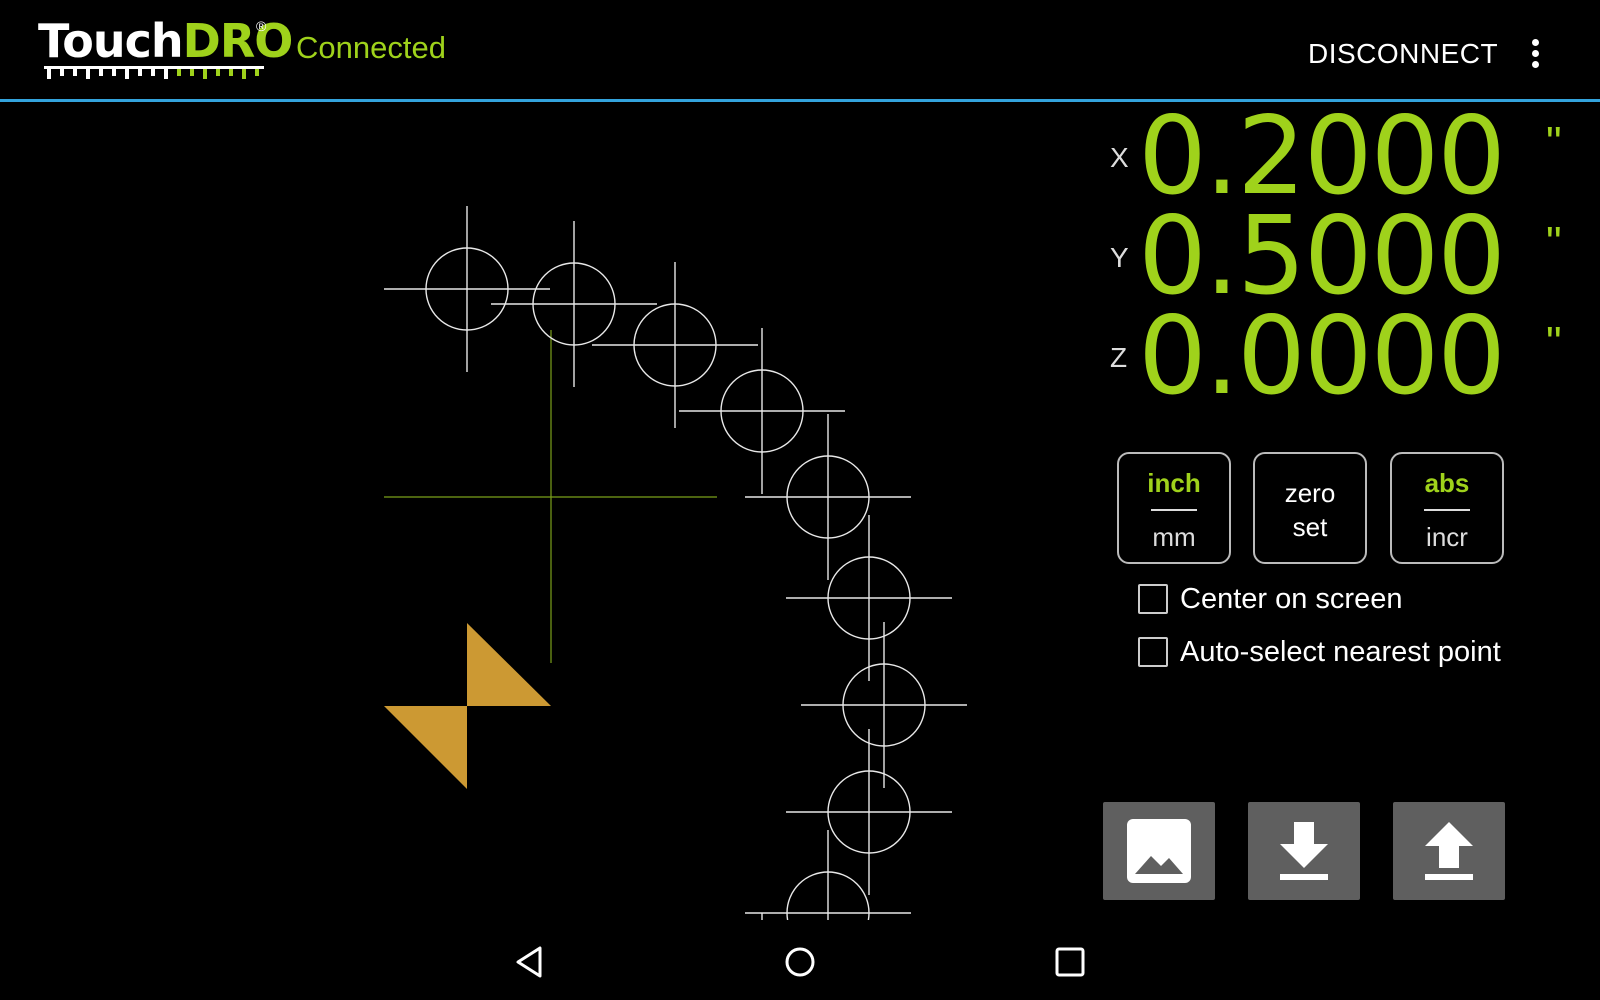  What do you see at coordinates (238, 41) in the screenshot?
I see `logo-dro-text: DRO` at bounding box center [238, 41].